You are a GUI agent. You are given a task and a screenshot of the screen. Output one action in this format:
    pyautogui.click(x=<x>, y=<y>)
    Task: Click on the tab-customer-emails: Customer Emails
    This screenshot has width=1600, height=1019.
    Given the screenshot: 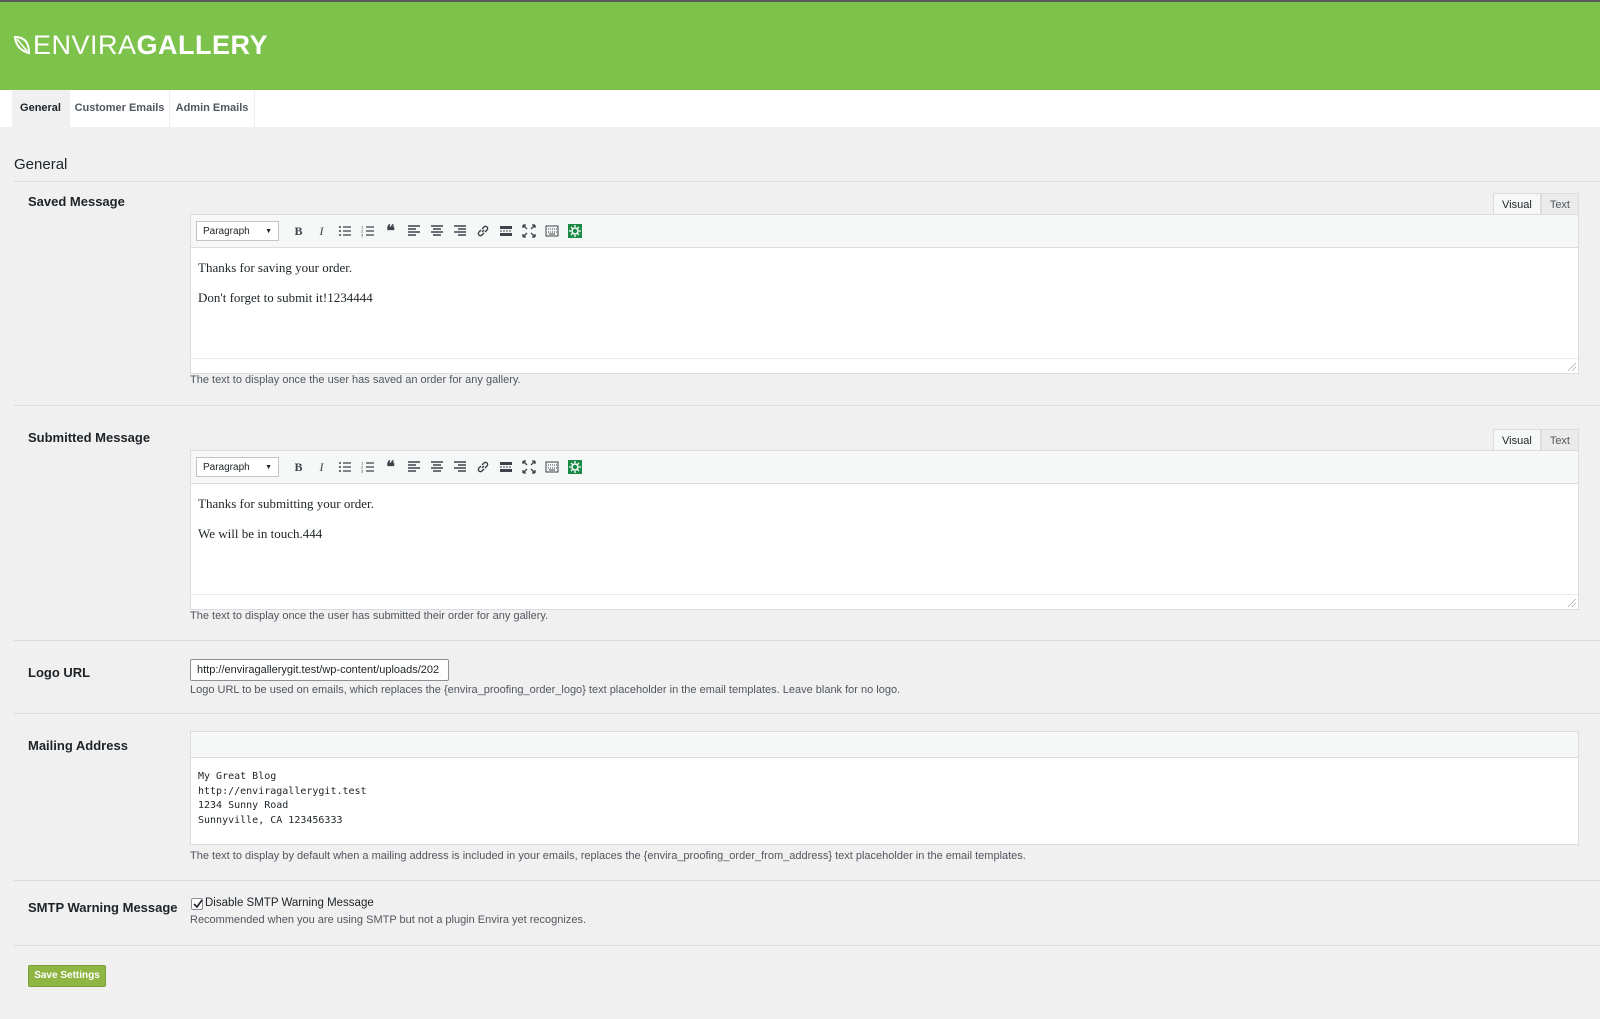 What is the action you would take?
    pyautogui.click(x=120, y=108)
    